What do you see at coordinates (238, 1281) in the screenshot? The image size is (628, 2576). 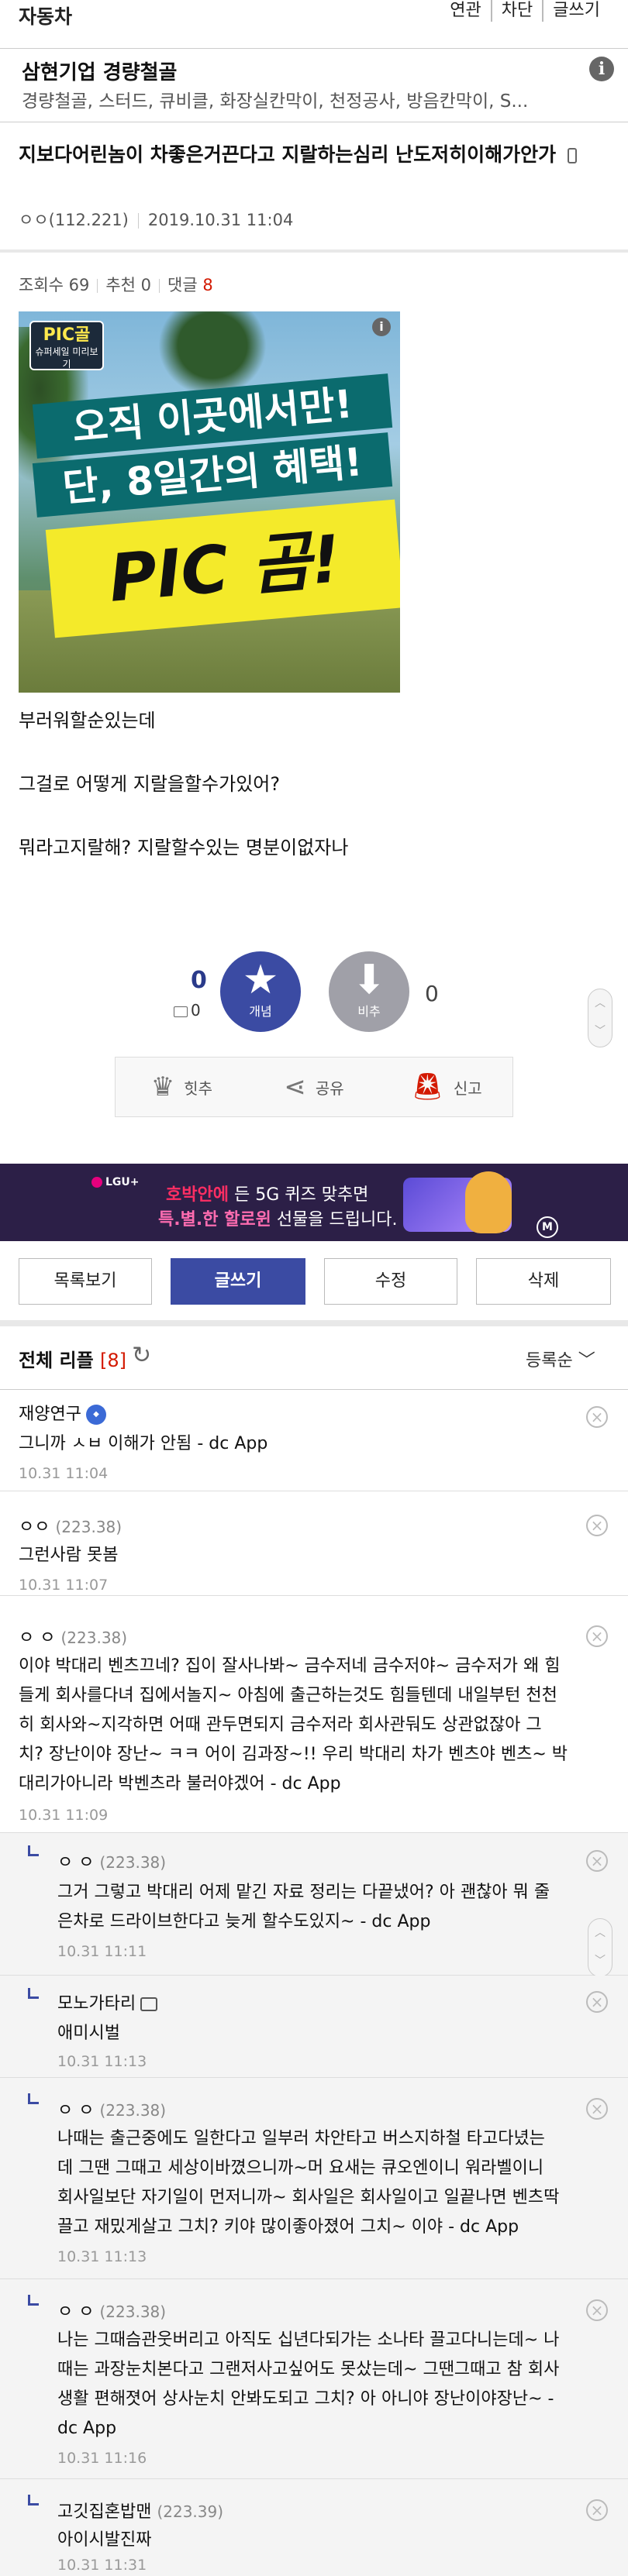 I see `write-button: 글쓰기` at bounding box center [238, 1281].